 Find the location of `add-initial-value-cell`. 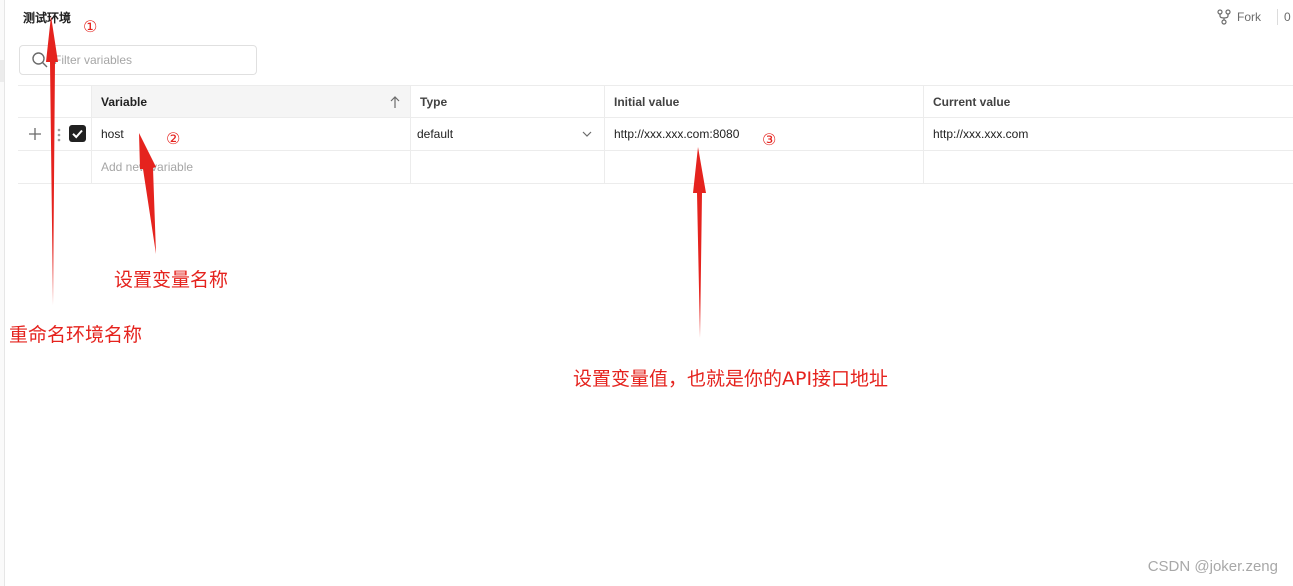

add-initial-value-cell is located at coordinates (763, 167).